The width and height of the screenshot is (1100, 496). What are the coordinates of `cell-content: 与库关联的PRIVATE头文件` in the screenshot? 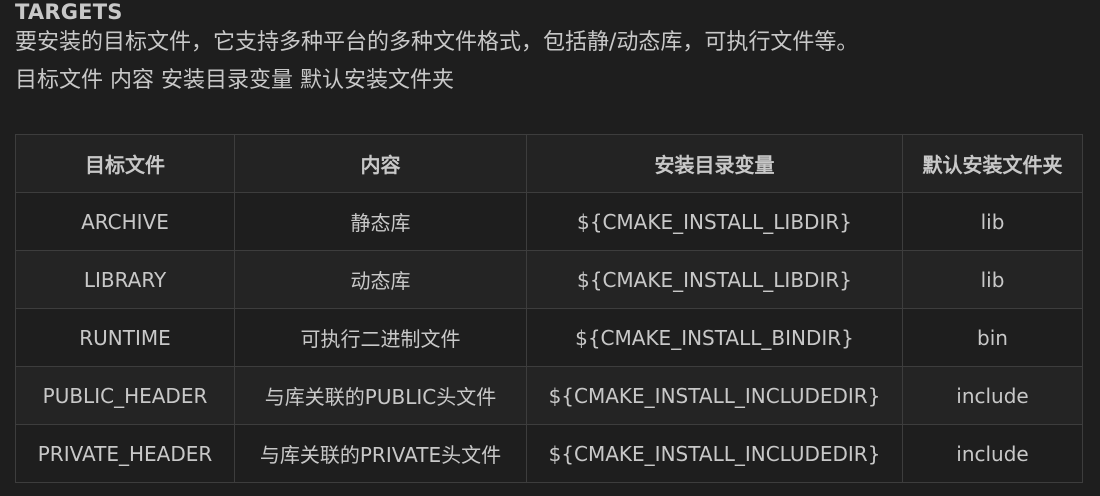 It's located at (380, 453).